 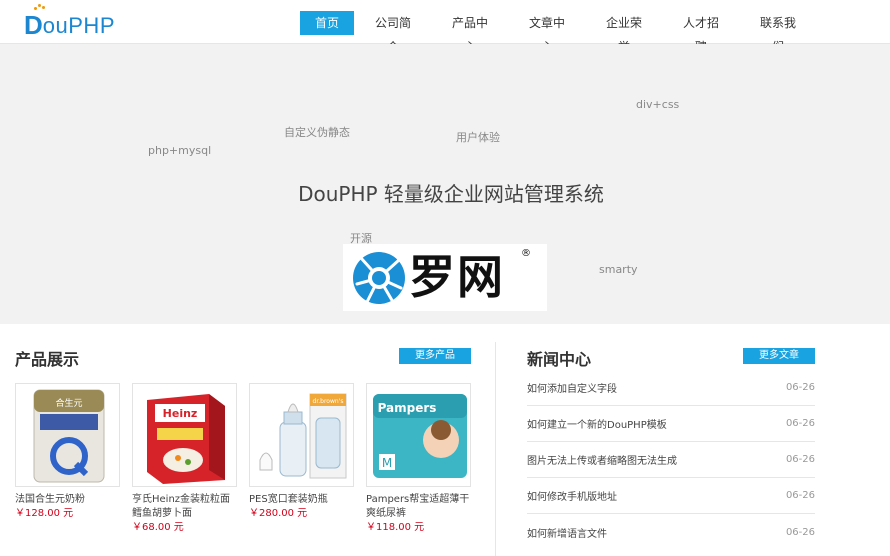 What do you see at coordinates (572, 495) in the screenshot?
I see `news-title: 如何修改手机版地址` at bounding box center [572, 495].